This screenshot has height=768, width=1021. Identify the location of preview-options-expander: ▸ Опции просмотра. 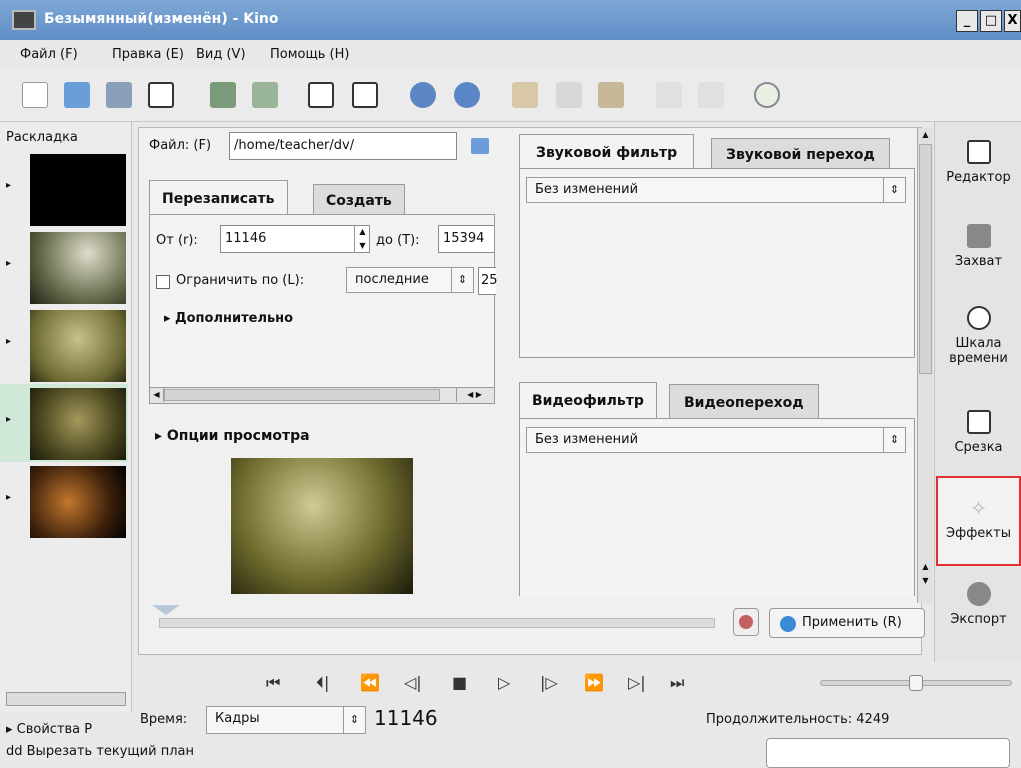
(232, 436).